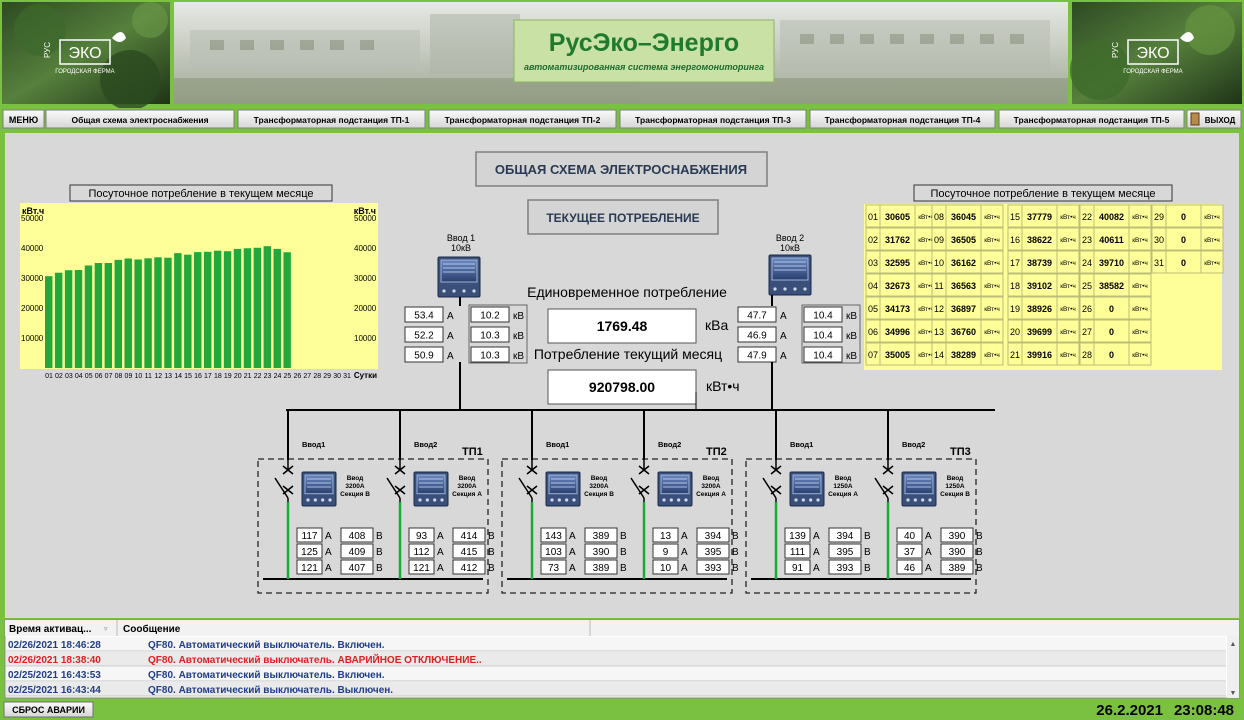  What do you see at coordinates (1087, 240) in the screenshot?
I see `svg-text: 23` at bounding box center [1087, 240].